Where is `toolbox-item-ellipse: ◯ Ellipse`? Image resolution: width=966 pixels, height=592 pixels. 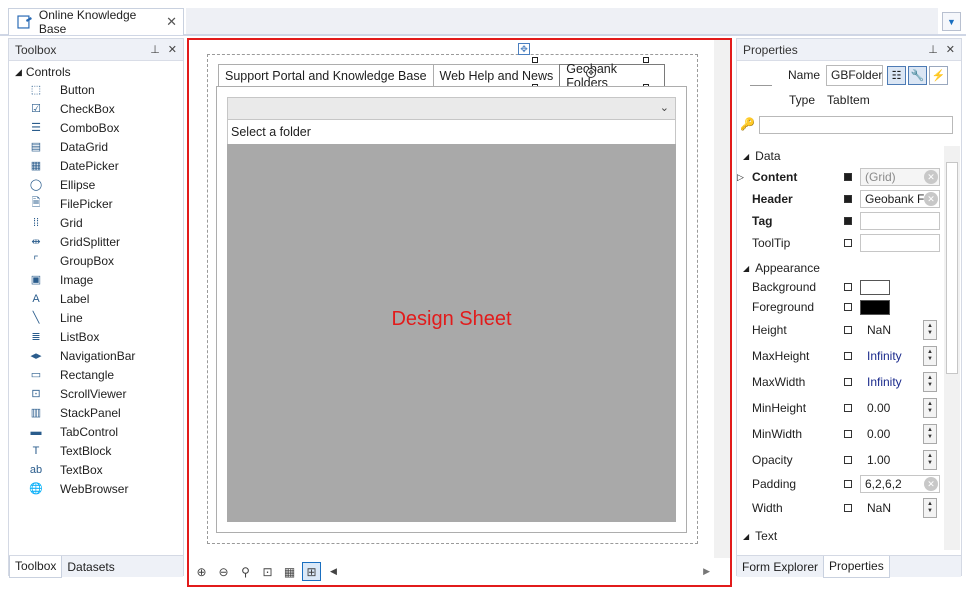
toolbox-item-ellipse: ◯ Ellipse is located at coordinates (96, 184).